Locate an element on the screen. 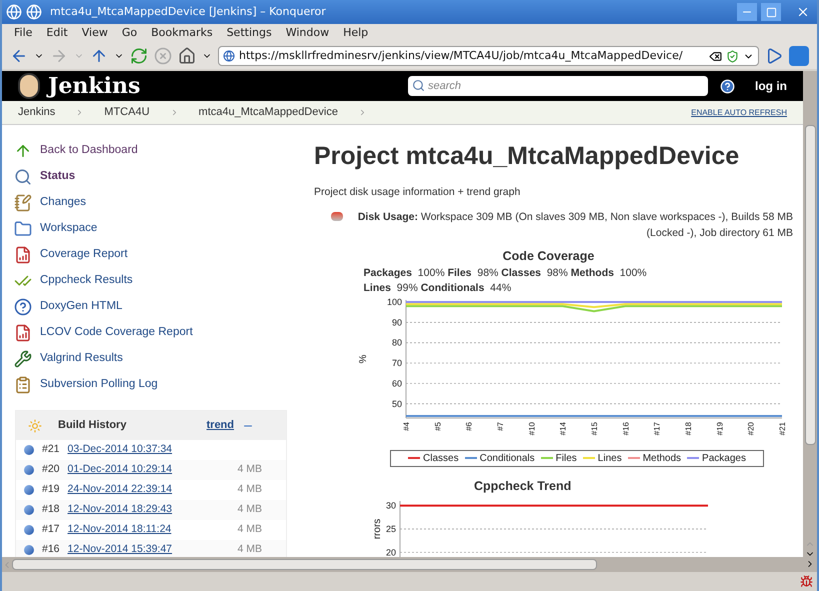  sidebar-link: Workspace is located at coordinates (154, 228).